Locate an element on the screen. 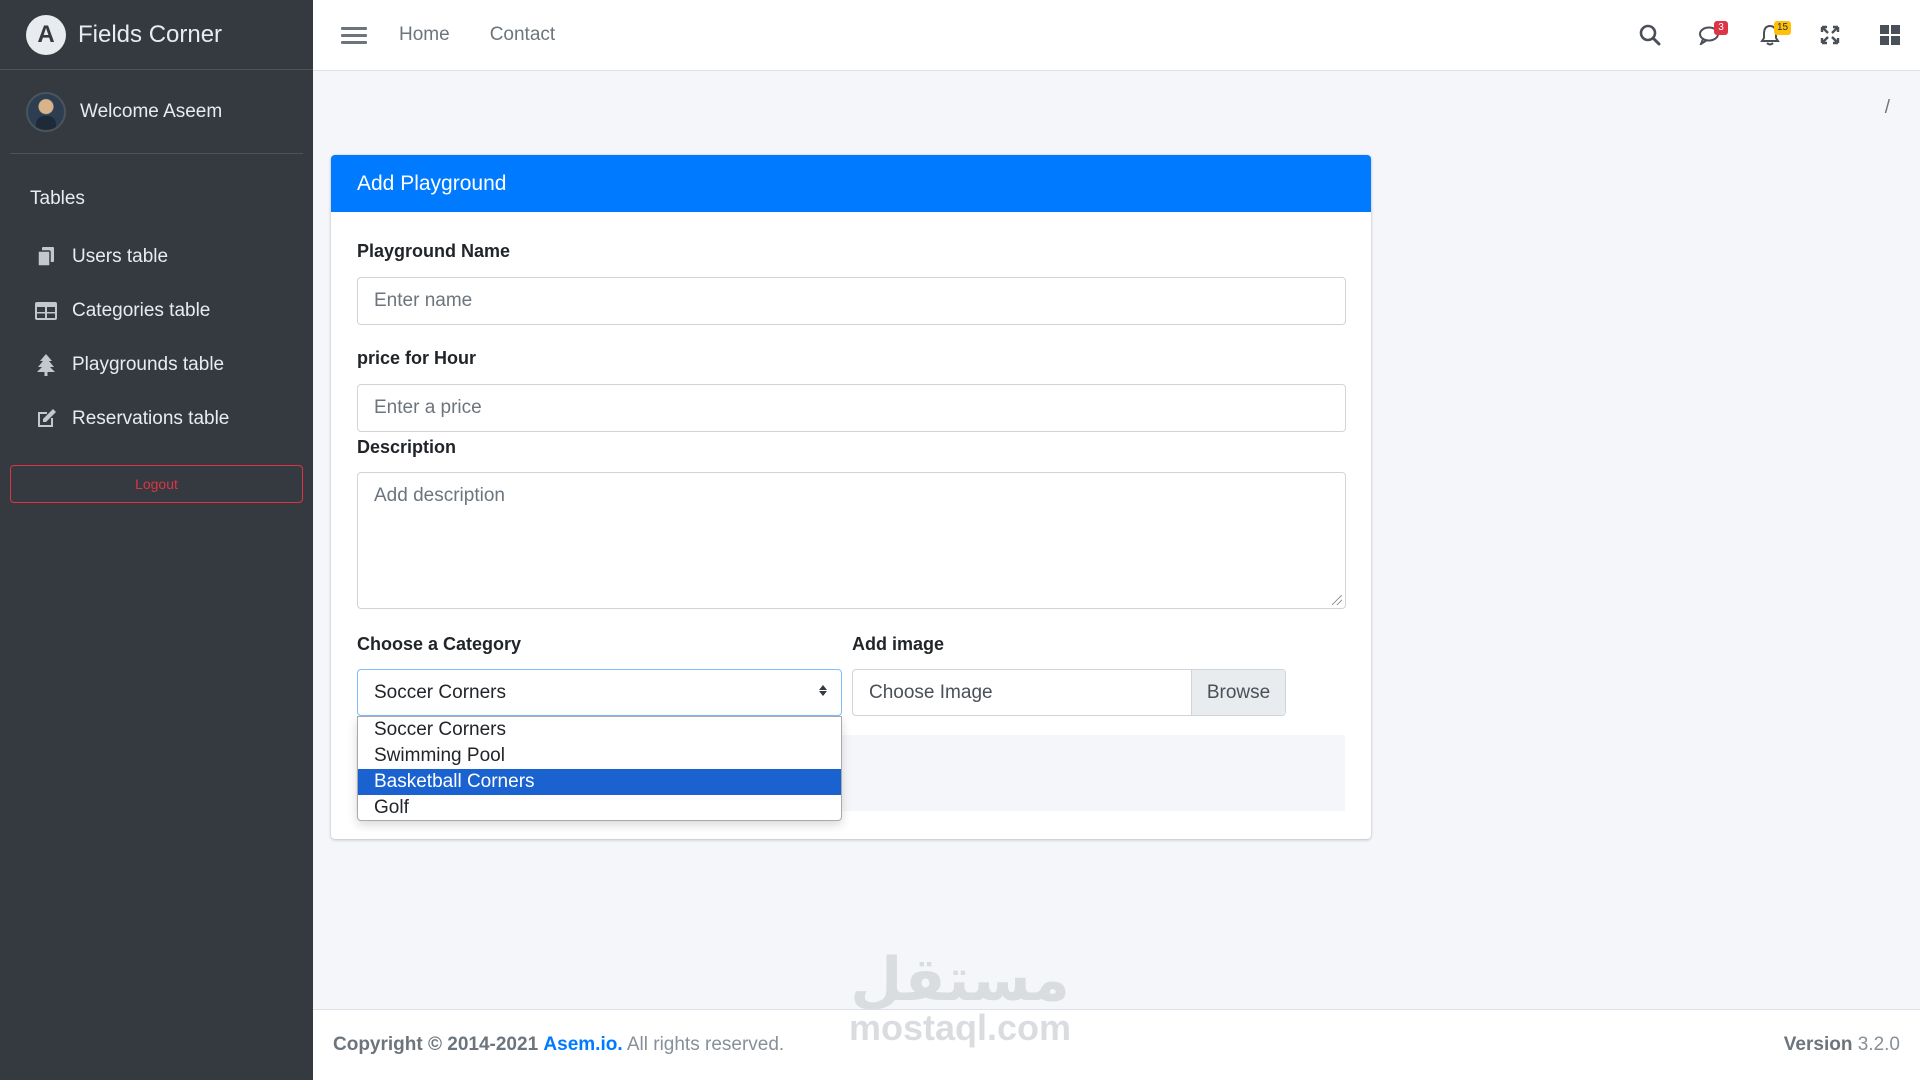 This screenshot has width=1920, height=1080. category-selected-value: Soccer Corners is located at coordinates (440, 692).